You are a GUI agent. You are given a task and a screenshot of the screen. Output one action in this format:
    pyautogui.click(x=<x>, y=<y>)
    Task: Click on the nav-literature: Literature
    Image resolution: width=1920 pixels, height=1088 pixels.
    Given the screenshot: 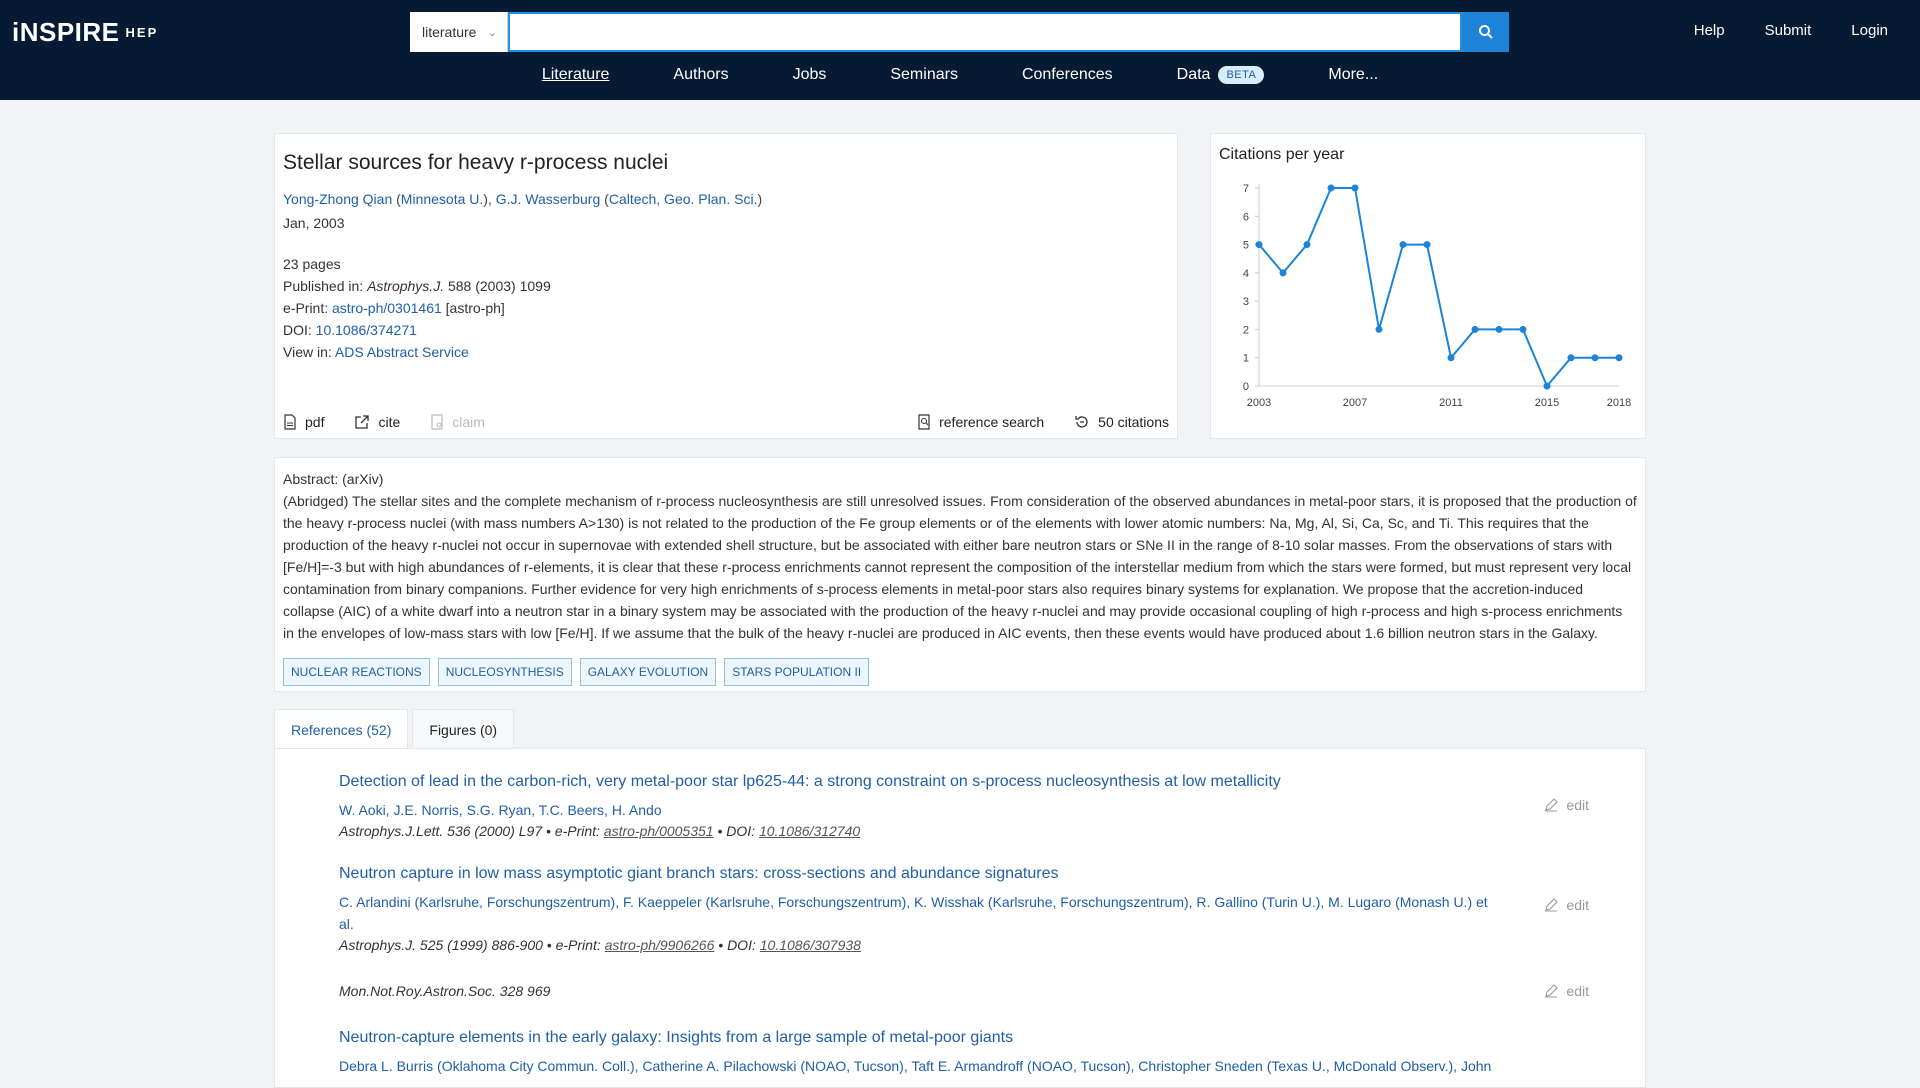 What is the action you would take?
    pyautogui.click(x=576, y=75)
    